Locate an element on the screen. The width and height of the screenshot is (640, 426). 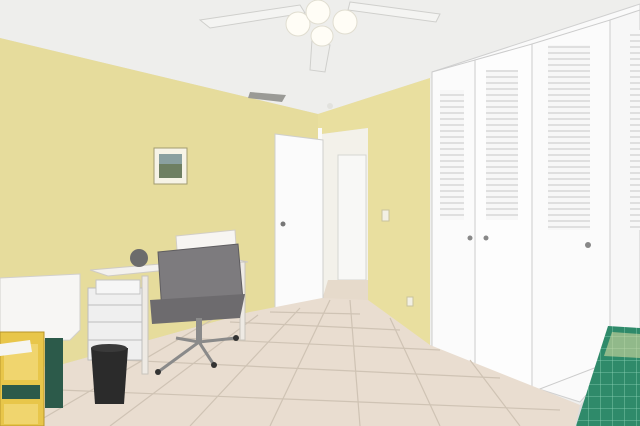
wall-outlet is located at coordinates (410, 301).